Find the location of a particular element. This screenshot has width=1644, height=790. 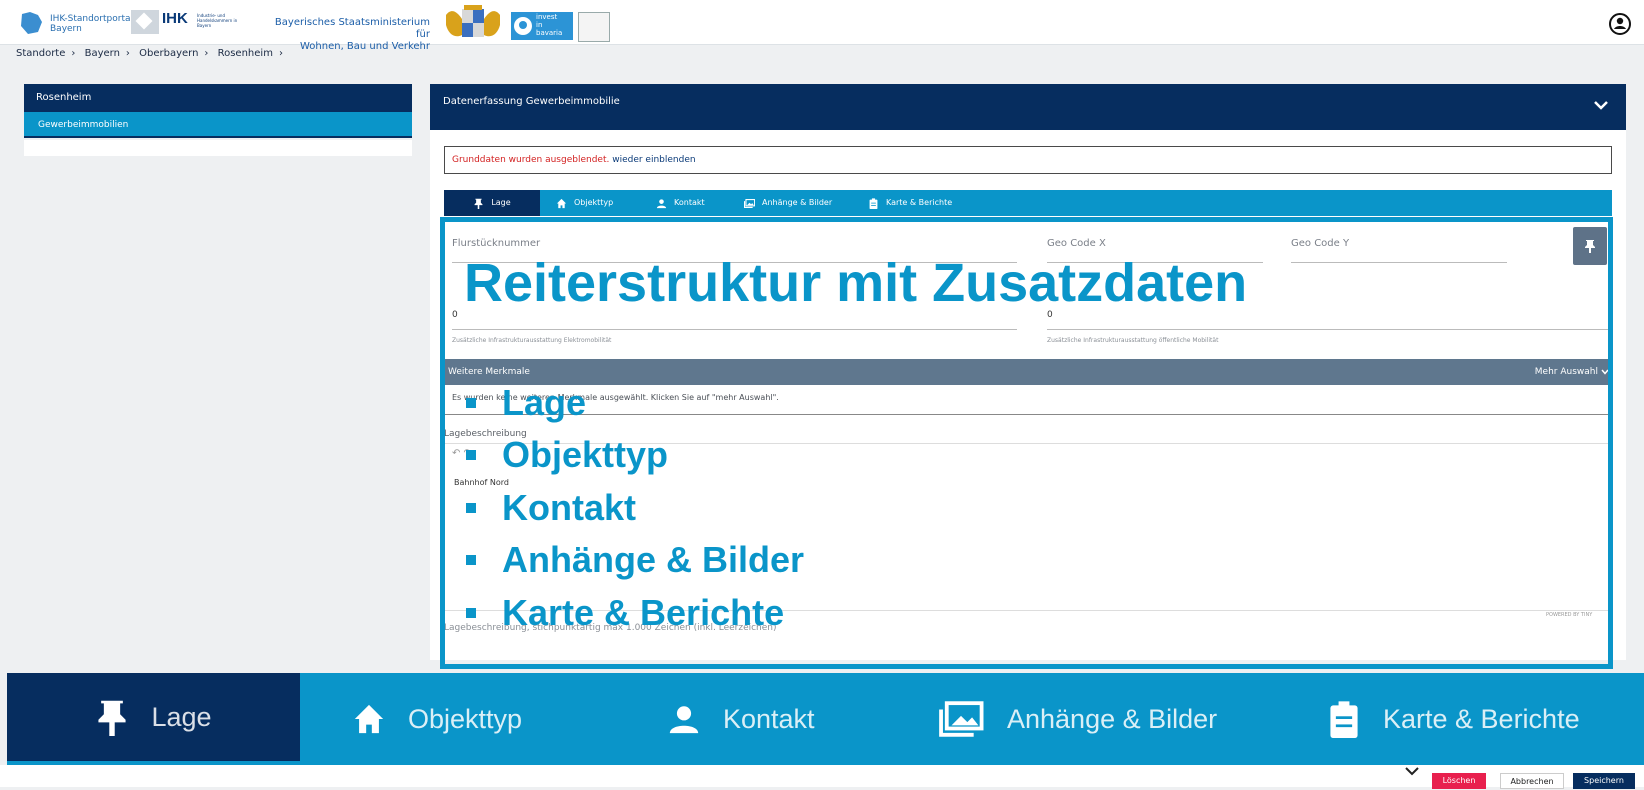

bavaria-word: bavaria is located at coordinates (549, 33).